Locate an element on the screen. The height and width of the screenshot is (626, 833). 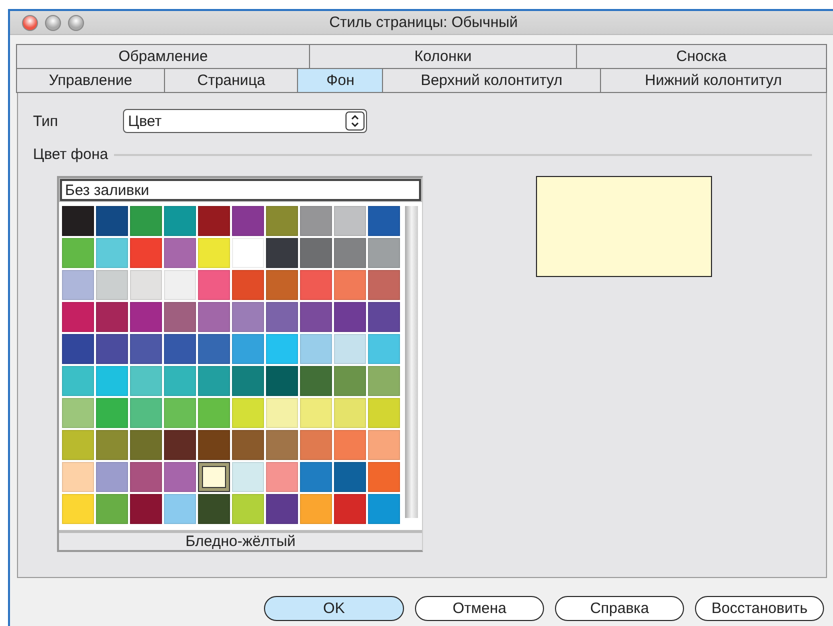
tab: Верхний колонтитул is located at coordinates (491, 80).